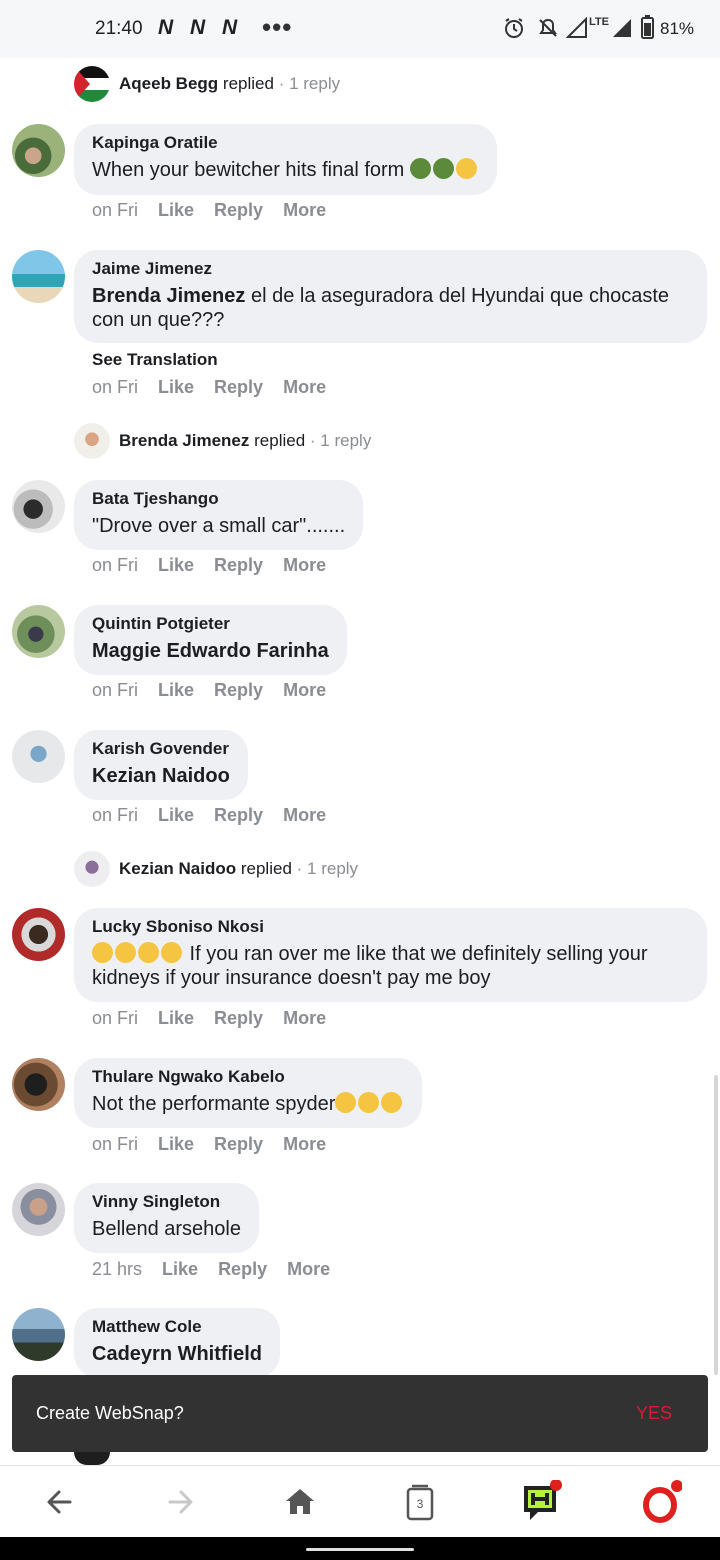  I want to click on tabs-button: 3, so click(420, 1502).